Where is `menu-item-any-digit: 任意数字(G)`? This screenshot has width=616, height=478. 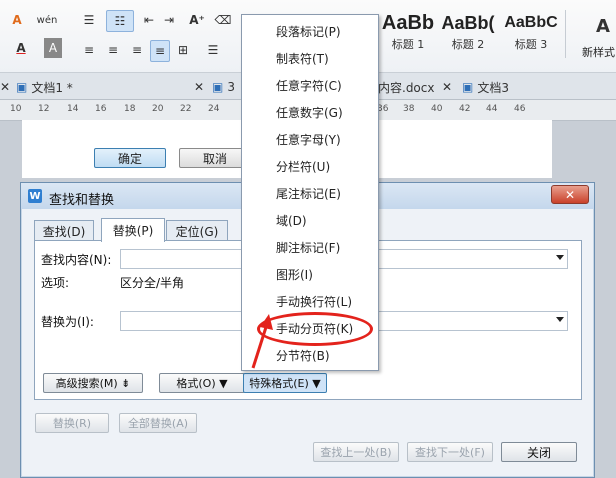
menu-item-any-digit: 任意数字(G) is located at coordinates (309, 112).